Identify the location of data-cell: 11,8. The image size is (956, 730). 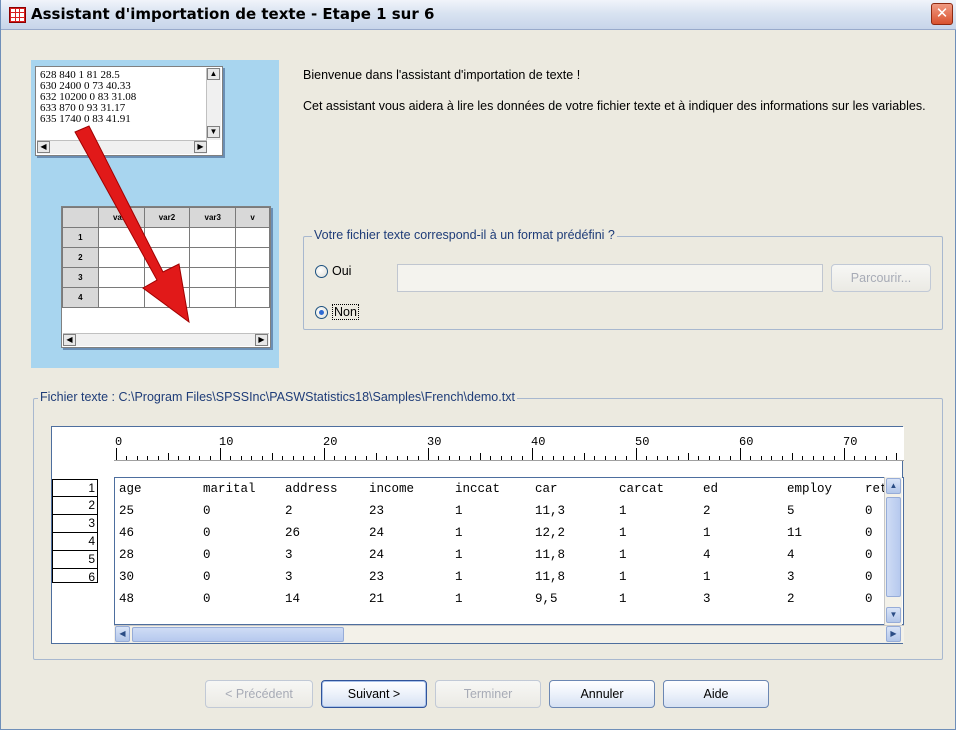
(550, 555).